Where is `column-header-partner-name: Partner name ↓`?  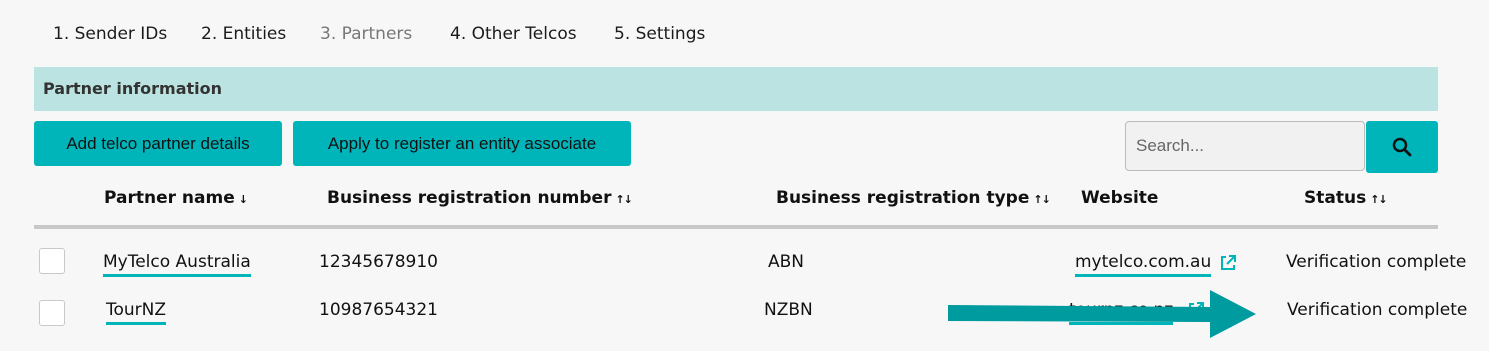
column-header-partner-name: Partner name ↓ is located at coordinates (176, 198).